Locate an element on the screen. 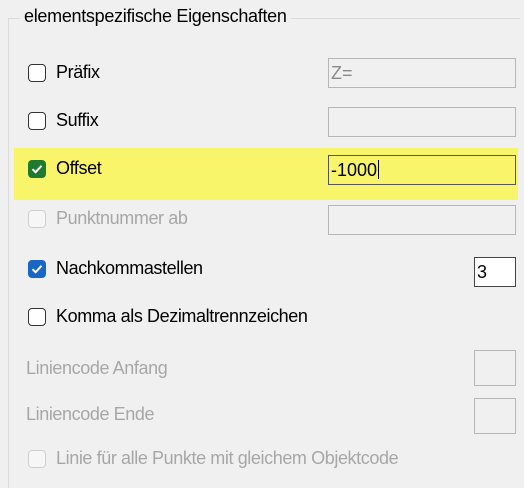 The height and width of the screenshot is (488, 524). offset-row: Offset -1000 is located at coordinates (262, 170).